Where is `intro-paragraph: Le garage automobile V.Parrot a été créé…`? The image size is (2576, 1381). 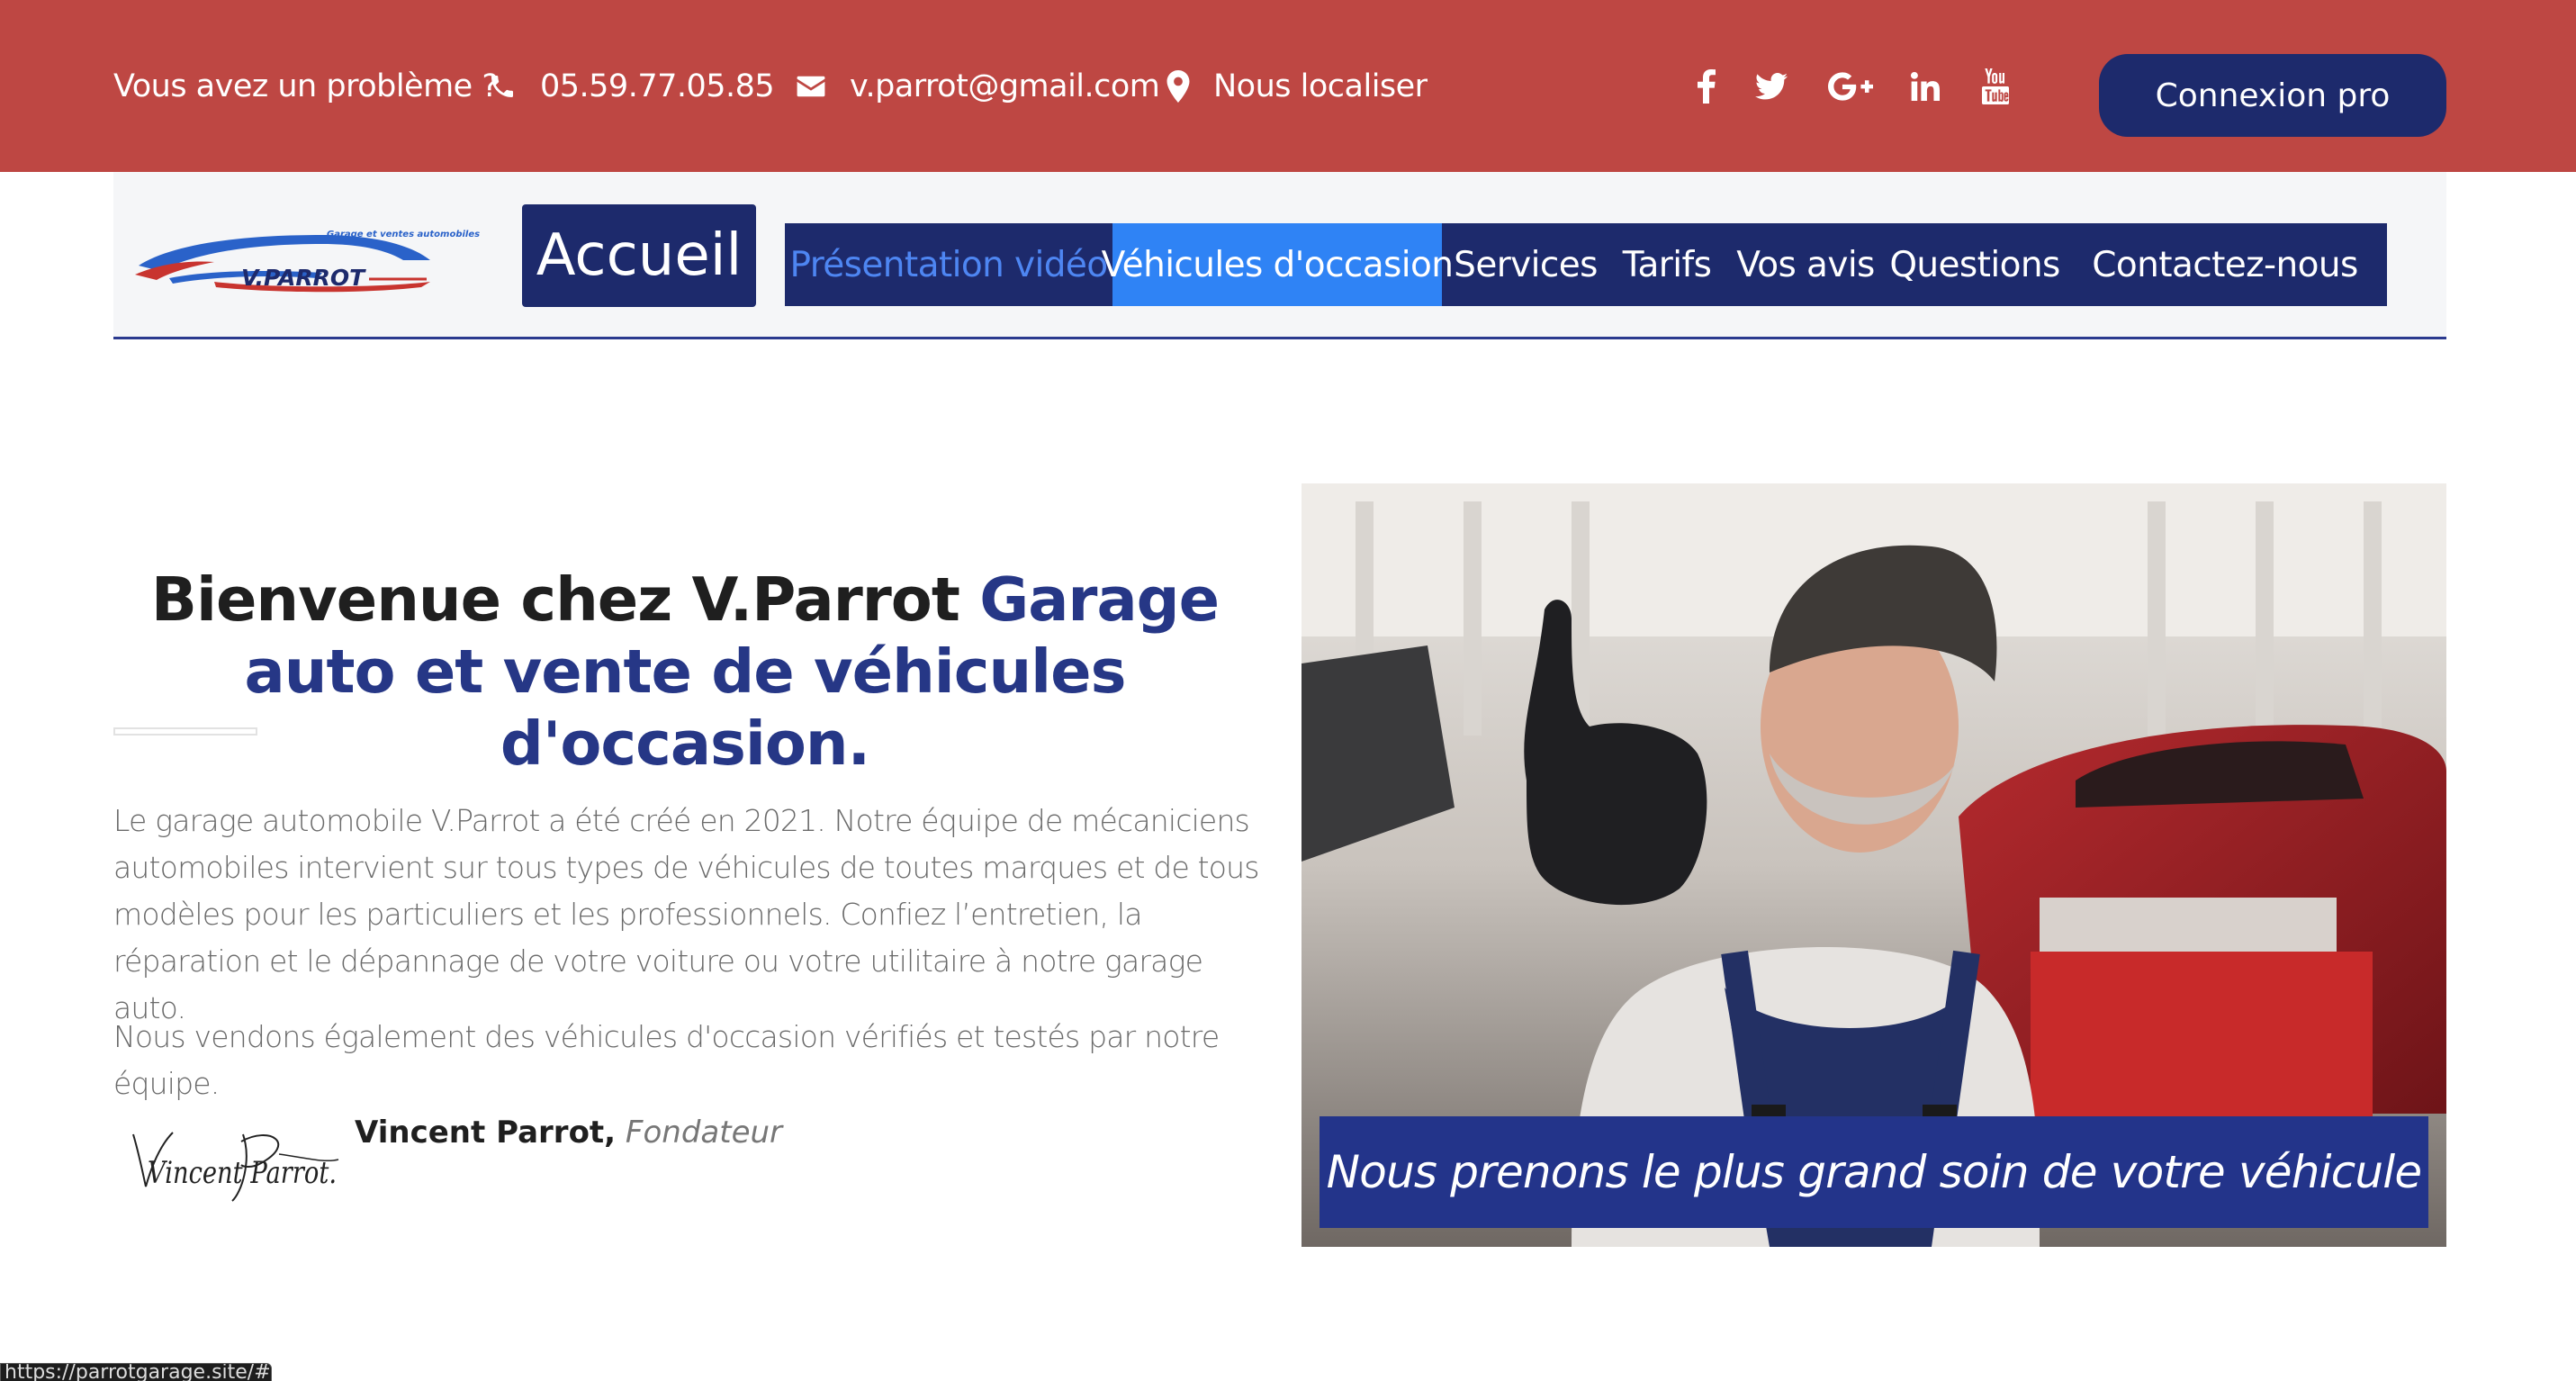 intro-paragraph: Le garage automobile V.Parrot a été créé… is located at coordinates (686, 914).